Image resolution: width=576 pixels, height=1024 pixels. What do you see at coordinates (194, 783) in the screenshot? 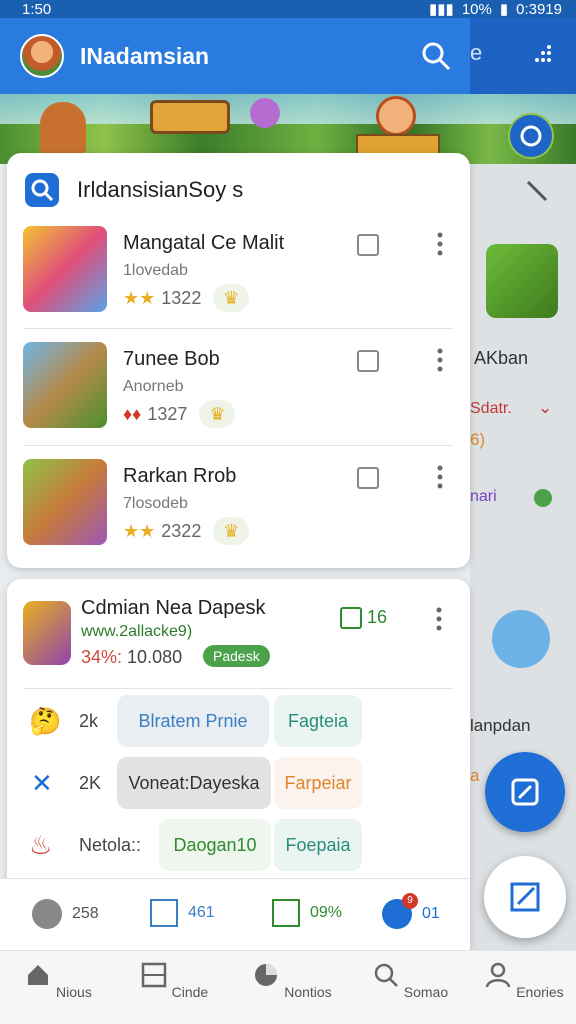
I see `tag-chip: Voneat:Dayeska` at bounding box center [194, 783].